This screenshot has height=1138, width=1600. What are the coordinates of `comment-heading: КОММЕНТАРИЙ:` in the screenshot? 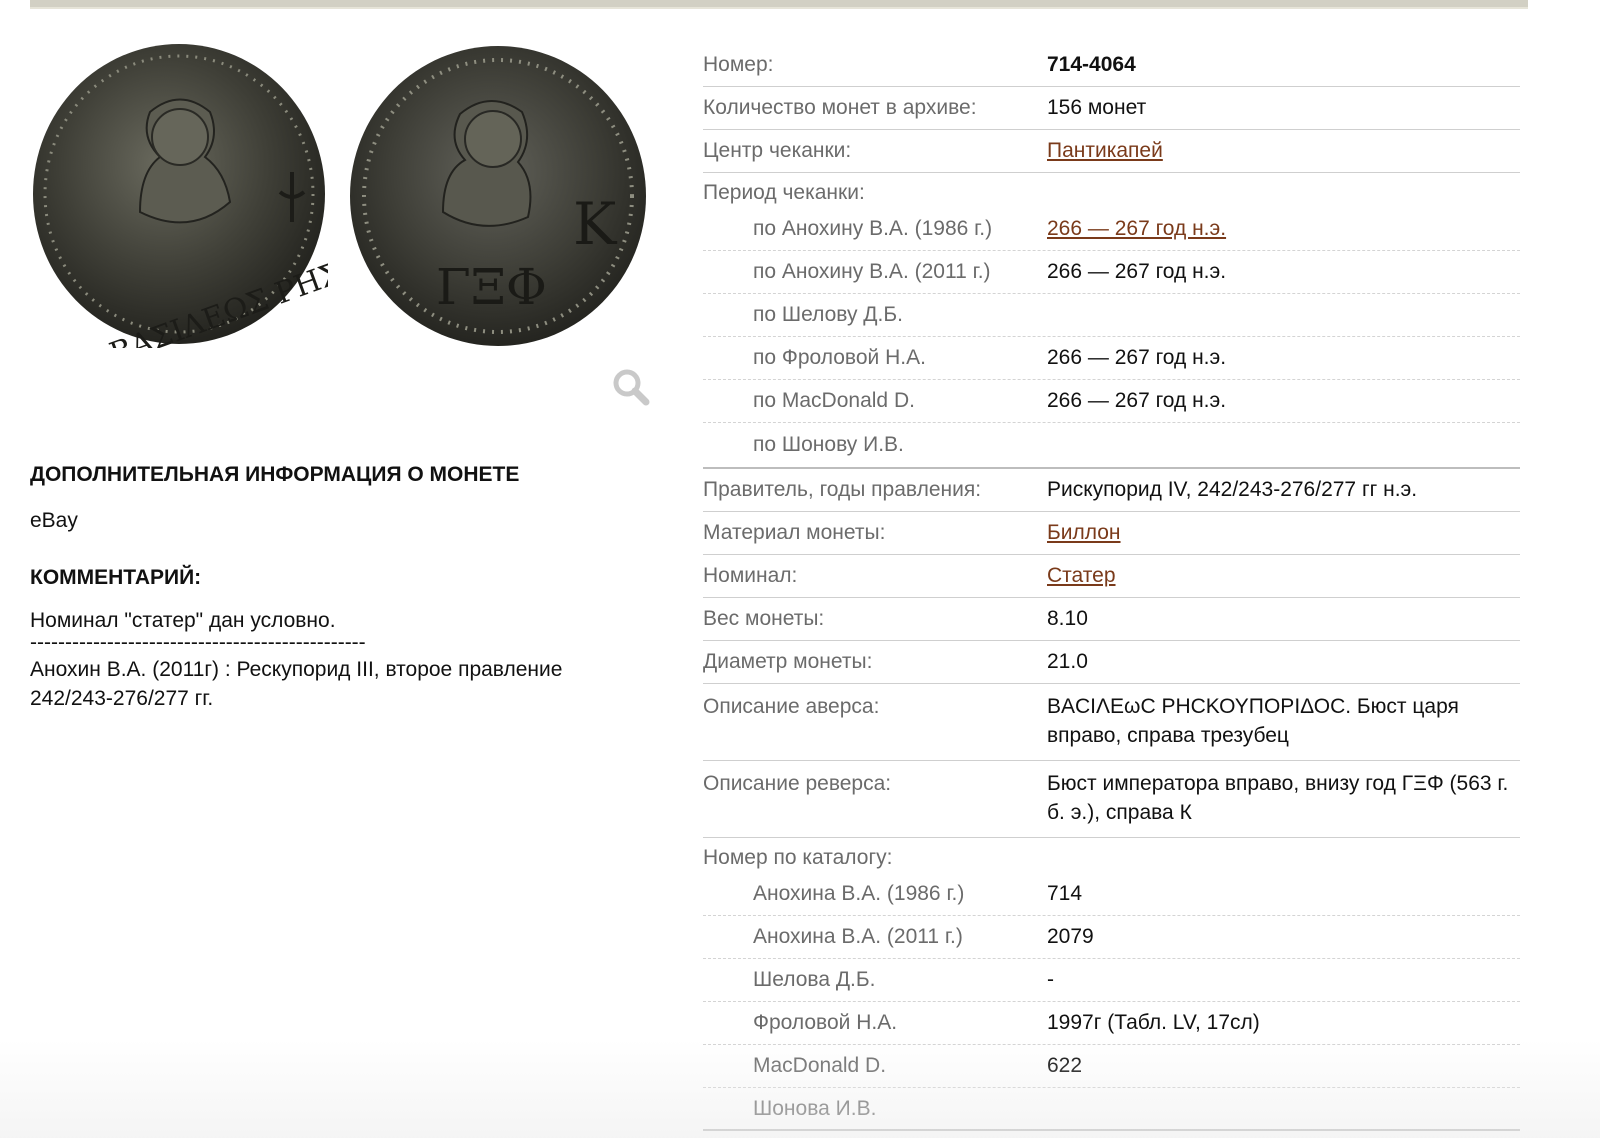 It's located at (116, 577).